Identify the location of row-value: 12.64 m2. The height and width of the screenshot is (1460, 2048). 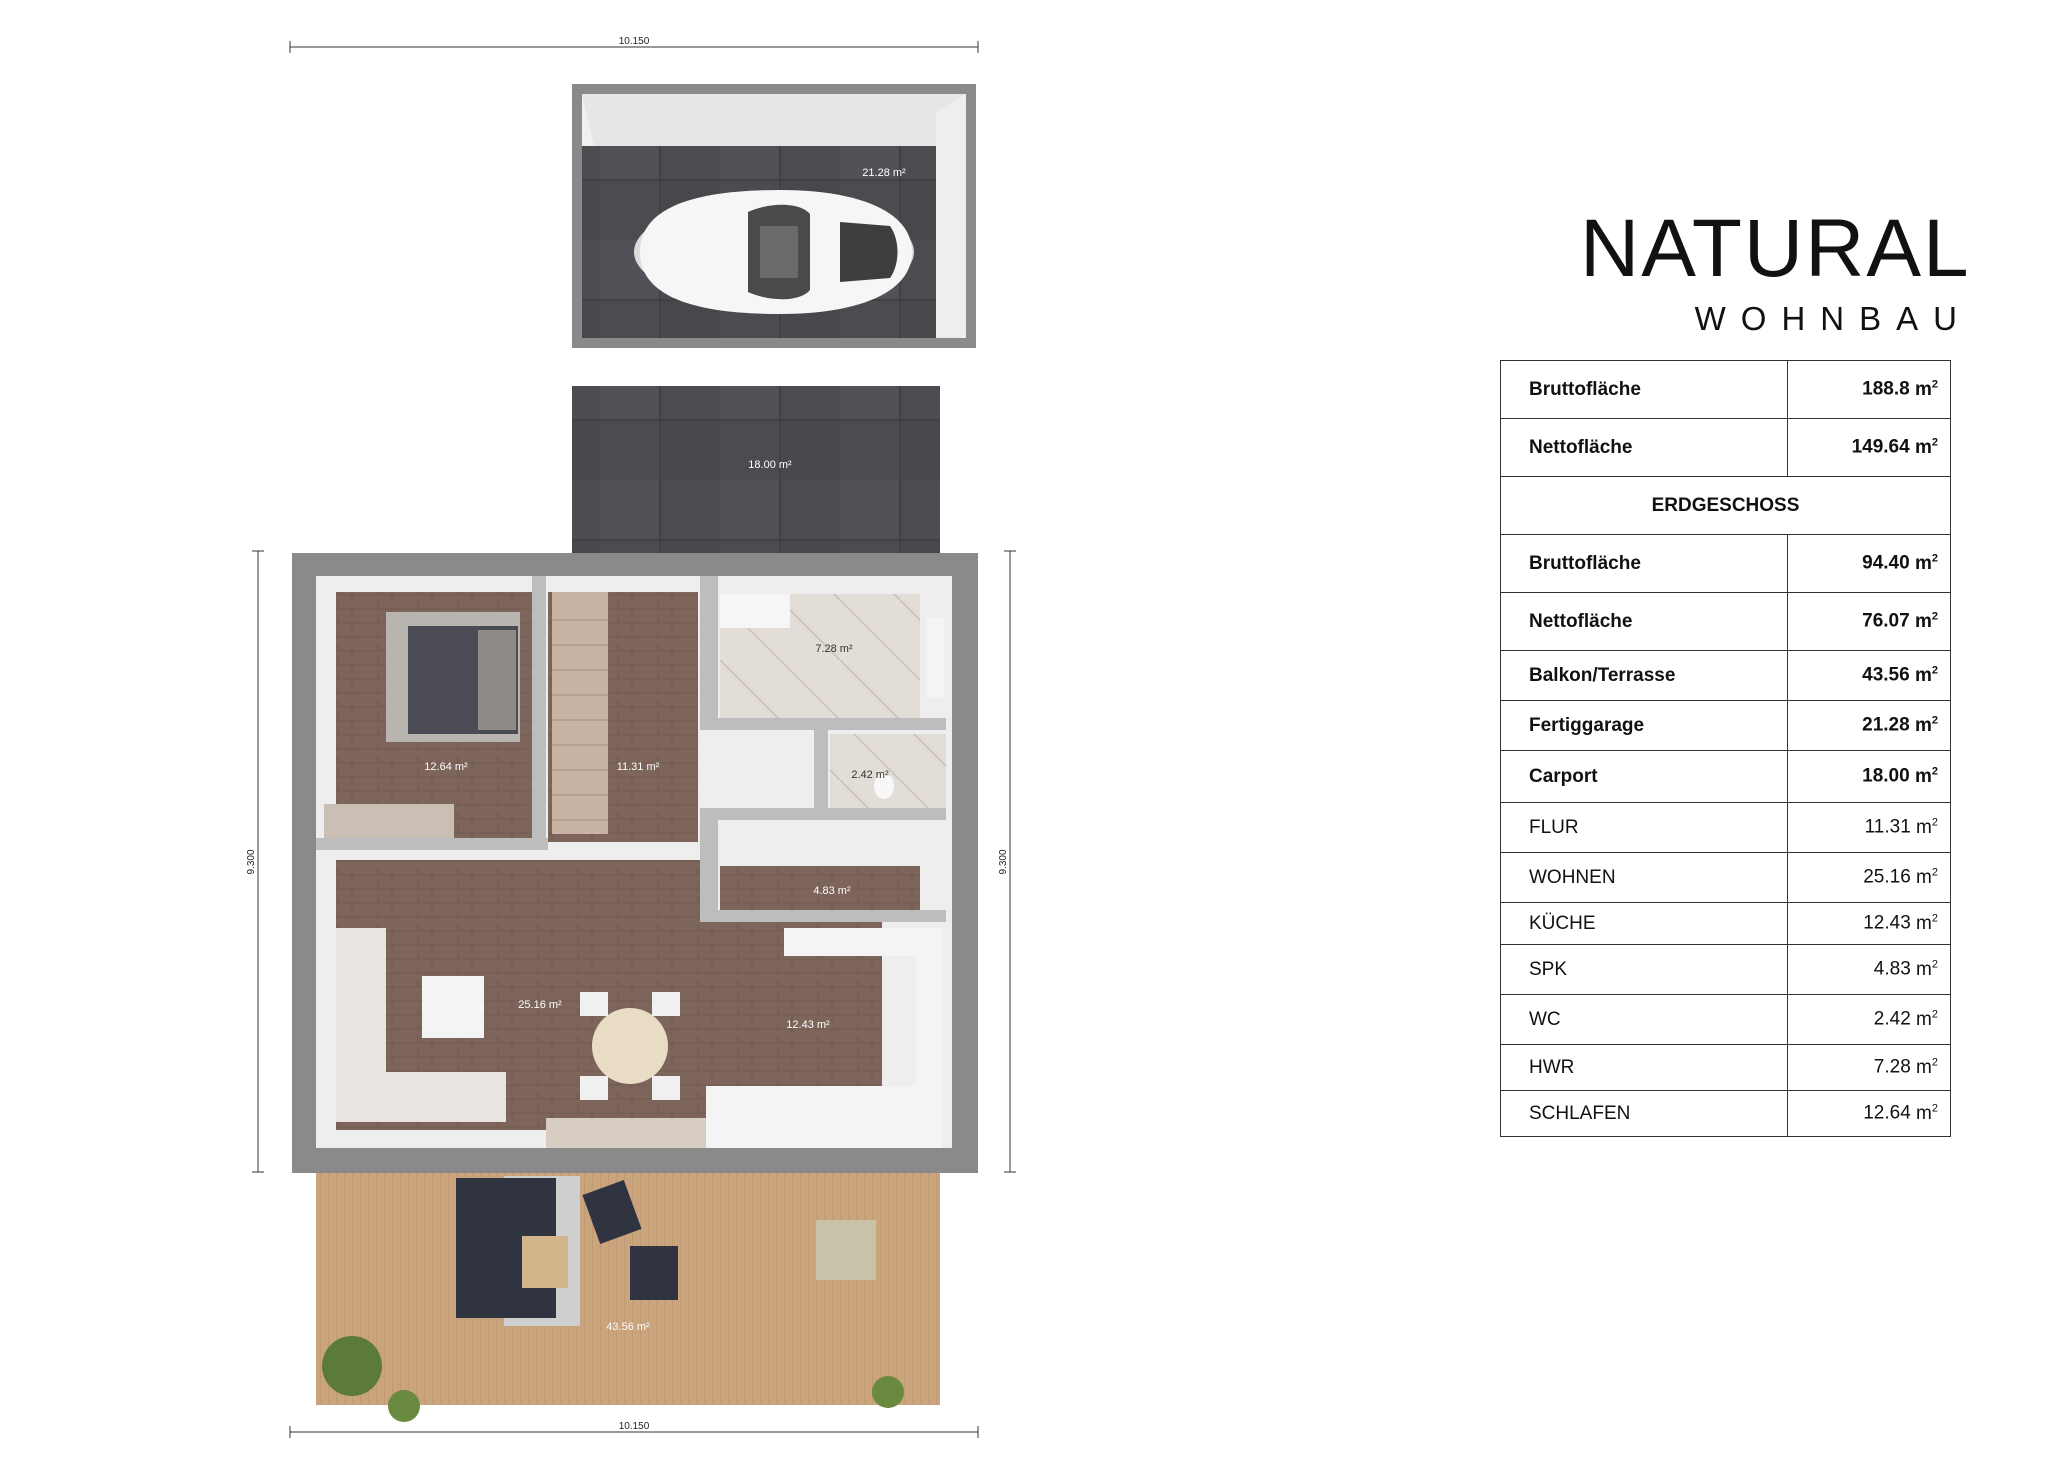
(1869, 1113).